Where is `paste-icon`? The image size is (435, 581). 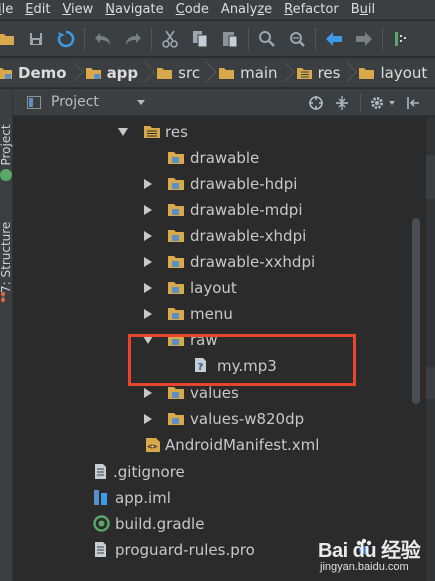
paste-icon is located at coordinates (230, 39).